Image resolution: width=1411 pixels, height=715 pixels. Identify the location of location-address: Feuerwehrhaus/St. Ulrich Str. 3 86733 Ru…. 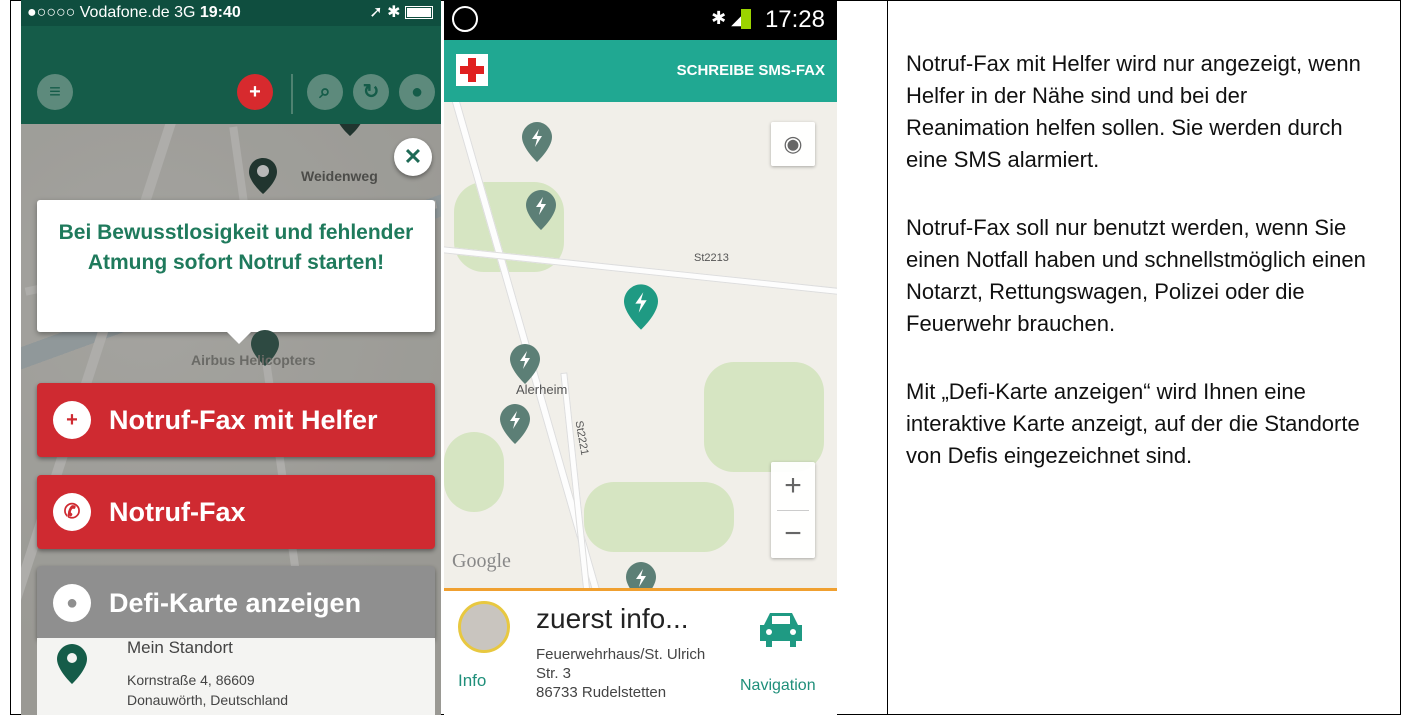
(621, 673).